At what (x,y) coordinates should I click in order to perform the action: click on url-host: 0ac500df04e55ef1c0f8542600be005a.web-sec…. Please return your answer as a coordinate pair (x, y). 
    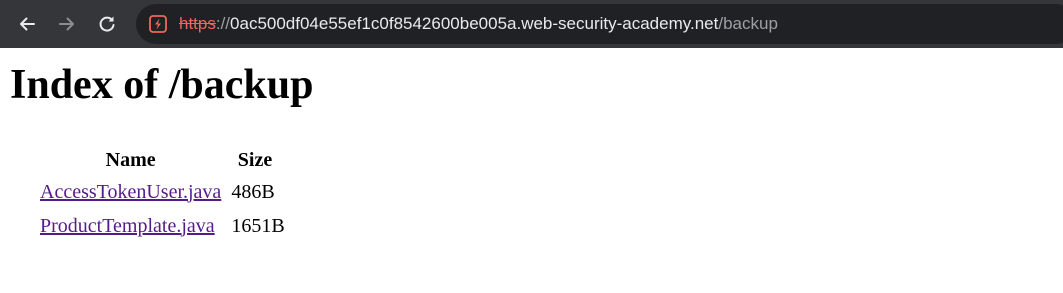
    Looking at the image, I should click on (474, 23).